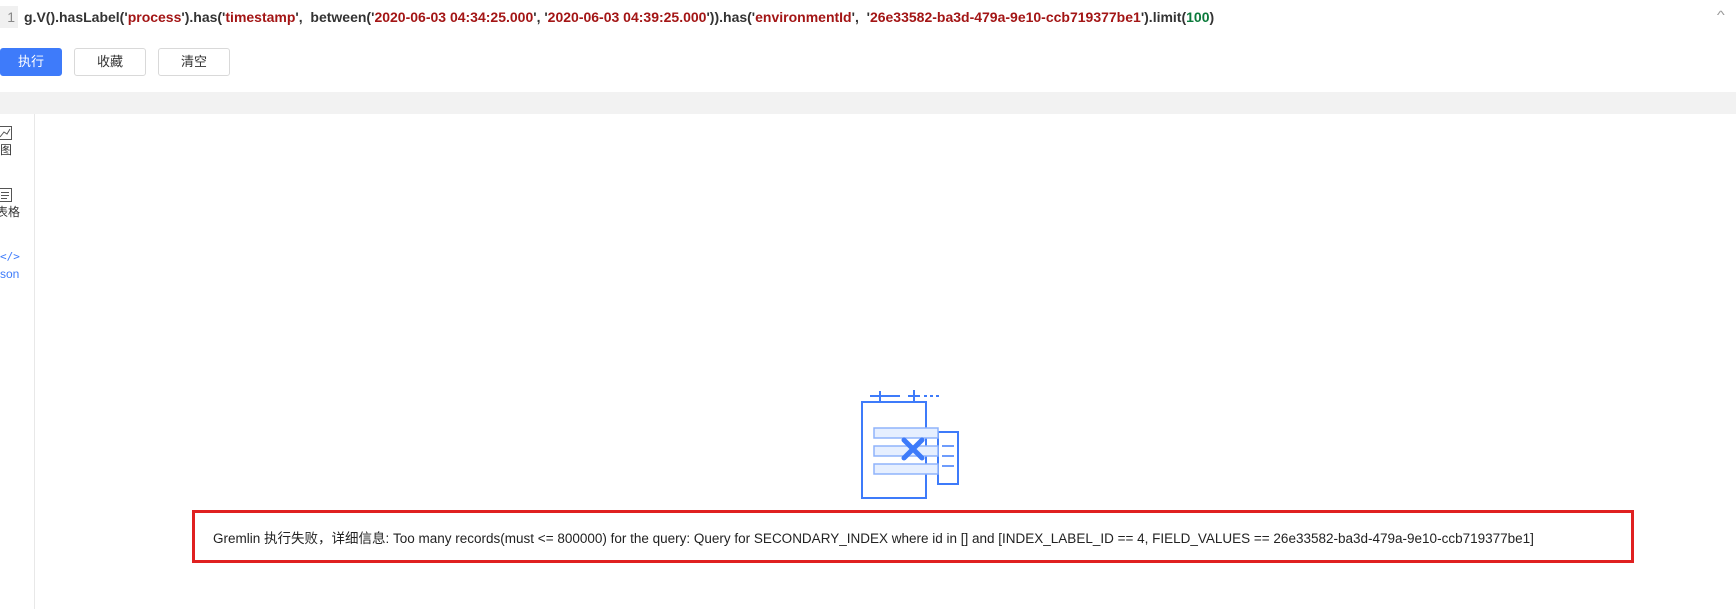 The height and width of the screenshot is (609, 1736). I want to click on divider-bar, so click(868, 103).